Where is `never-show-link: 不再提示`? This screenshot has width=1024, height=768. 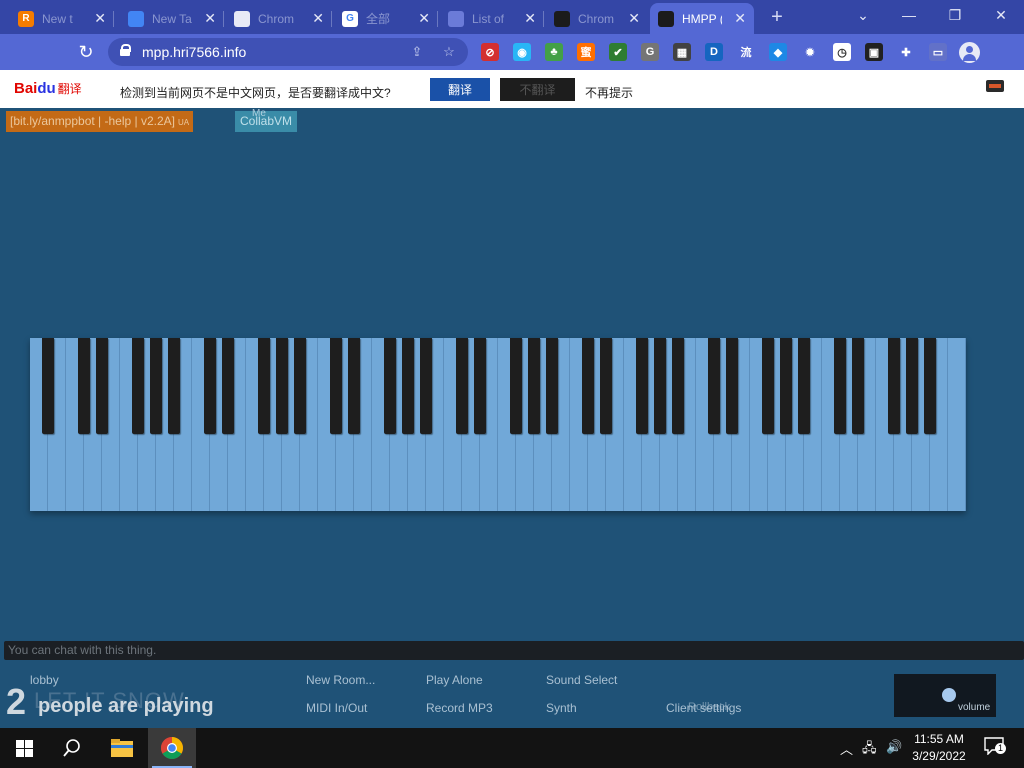 never-show-link: 不再提示 is located at coordinates (609, 92).